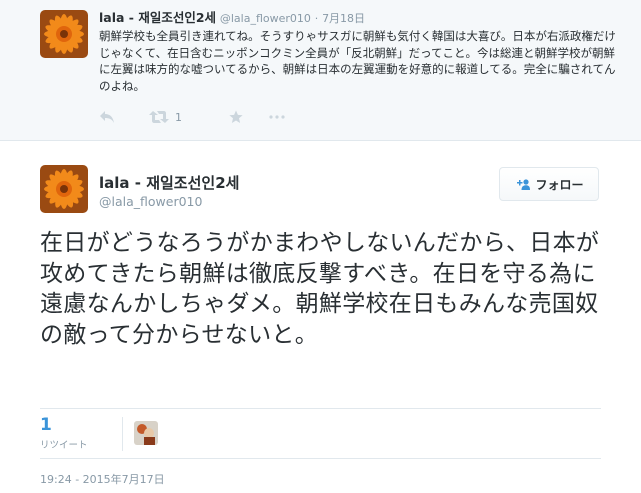  I want to click on favorite-icon, so click(236, 116).